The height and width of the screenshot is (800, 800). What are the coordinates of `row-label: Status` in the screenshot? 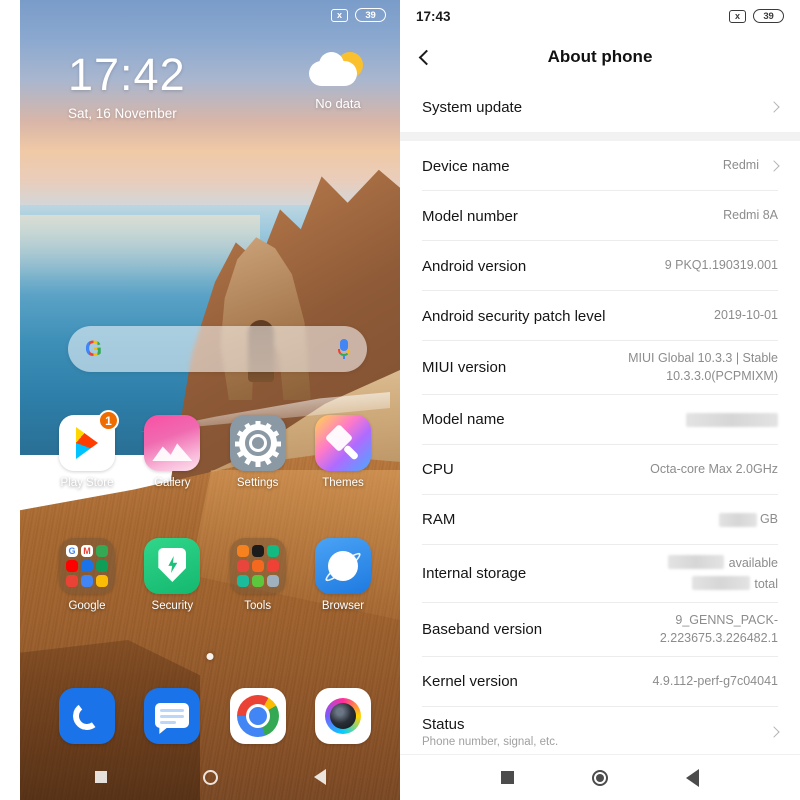 It's located at (443, 724).